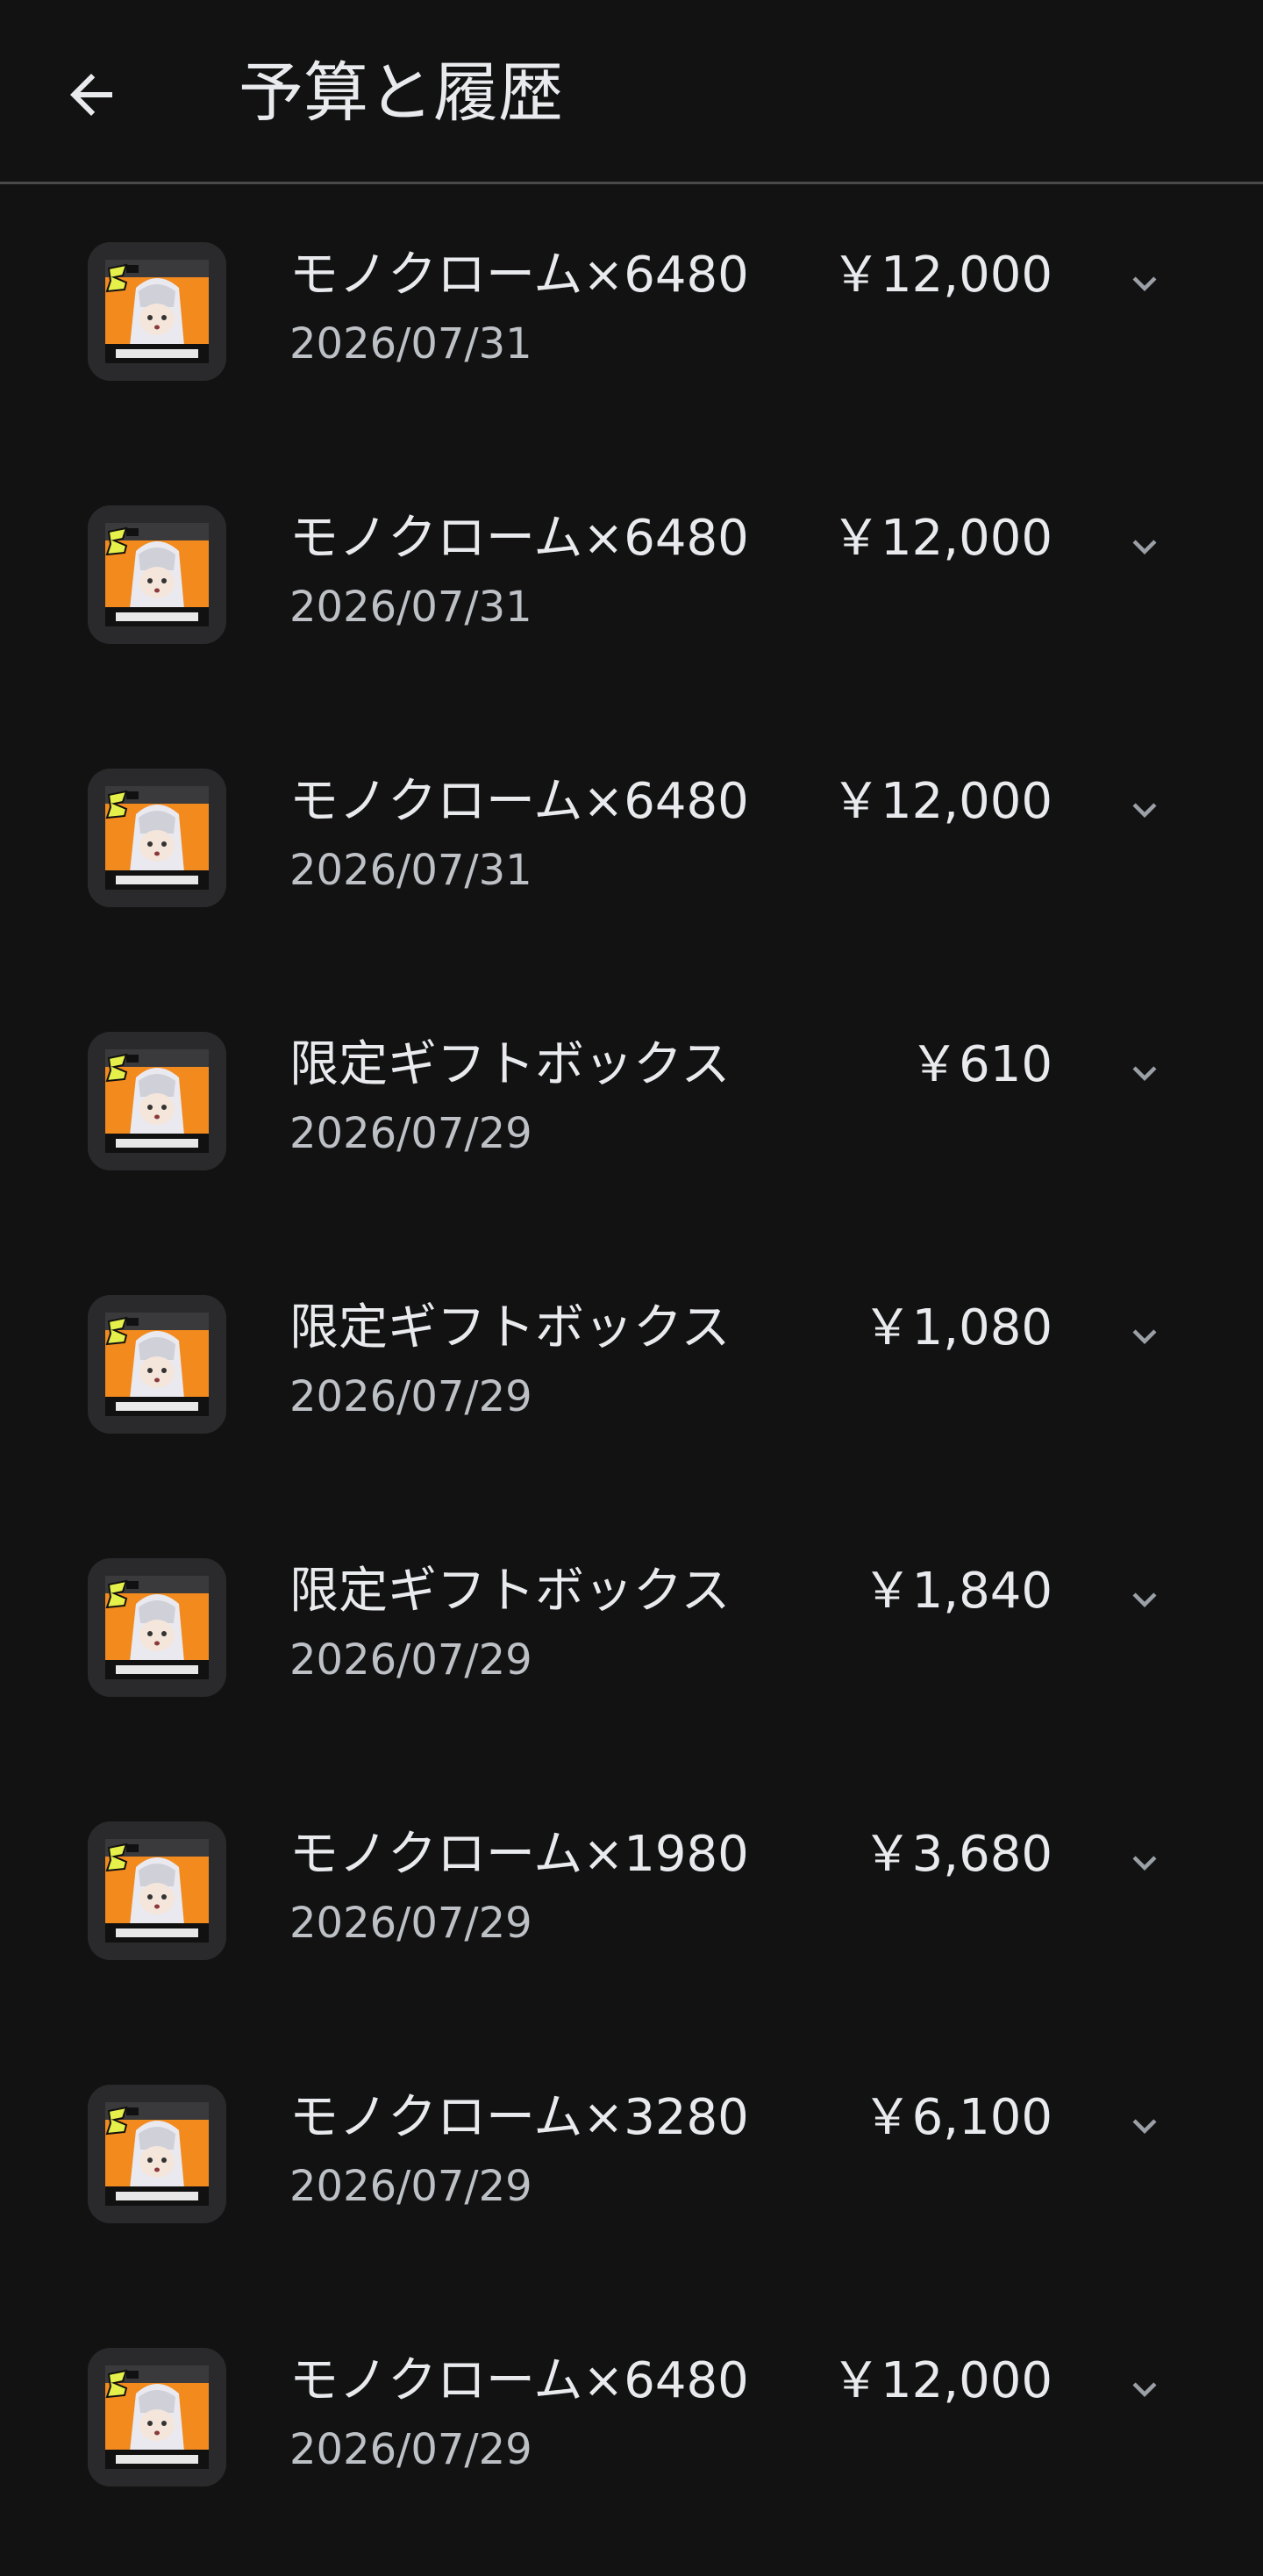 The image size is (1263, 2576). I want to click on item-price: ￥1,080, so click(957, 1327).